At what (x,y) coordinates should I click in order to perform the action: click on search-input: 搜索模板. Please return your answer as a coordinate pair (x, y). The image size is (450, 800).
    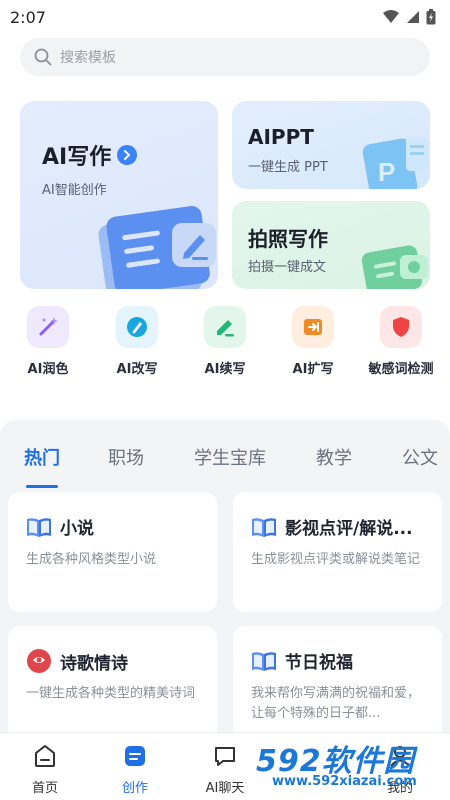
    Looking at the image, I should click on (225, 57).